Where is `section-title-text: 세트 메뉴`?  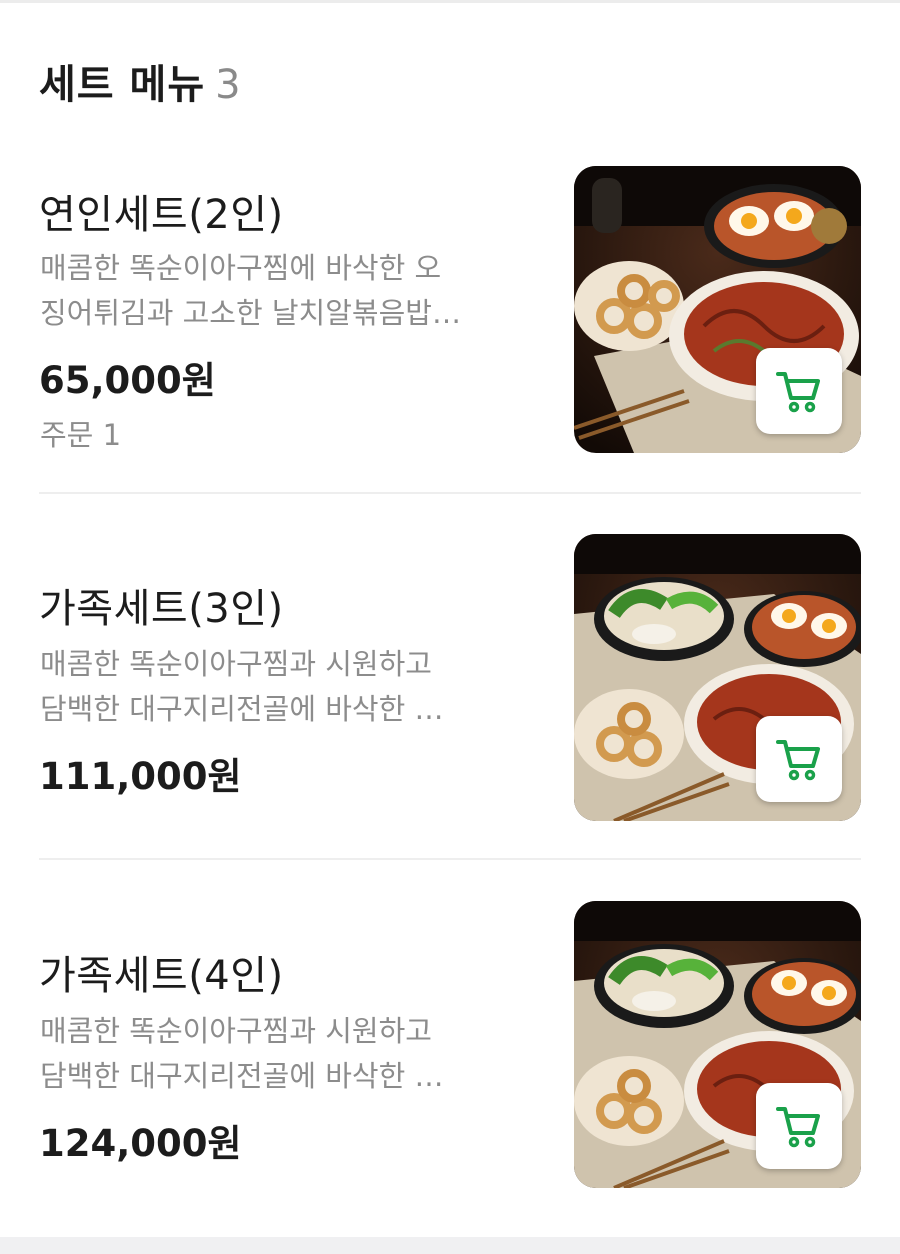
section-title-text: 세트 메뉴 is located at coordinates (122, 85).